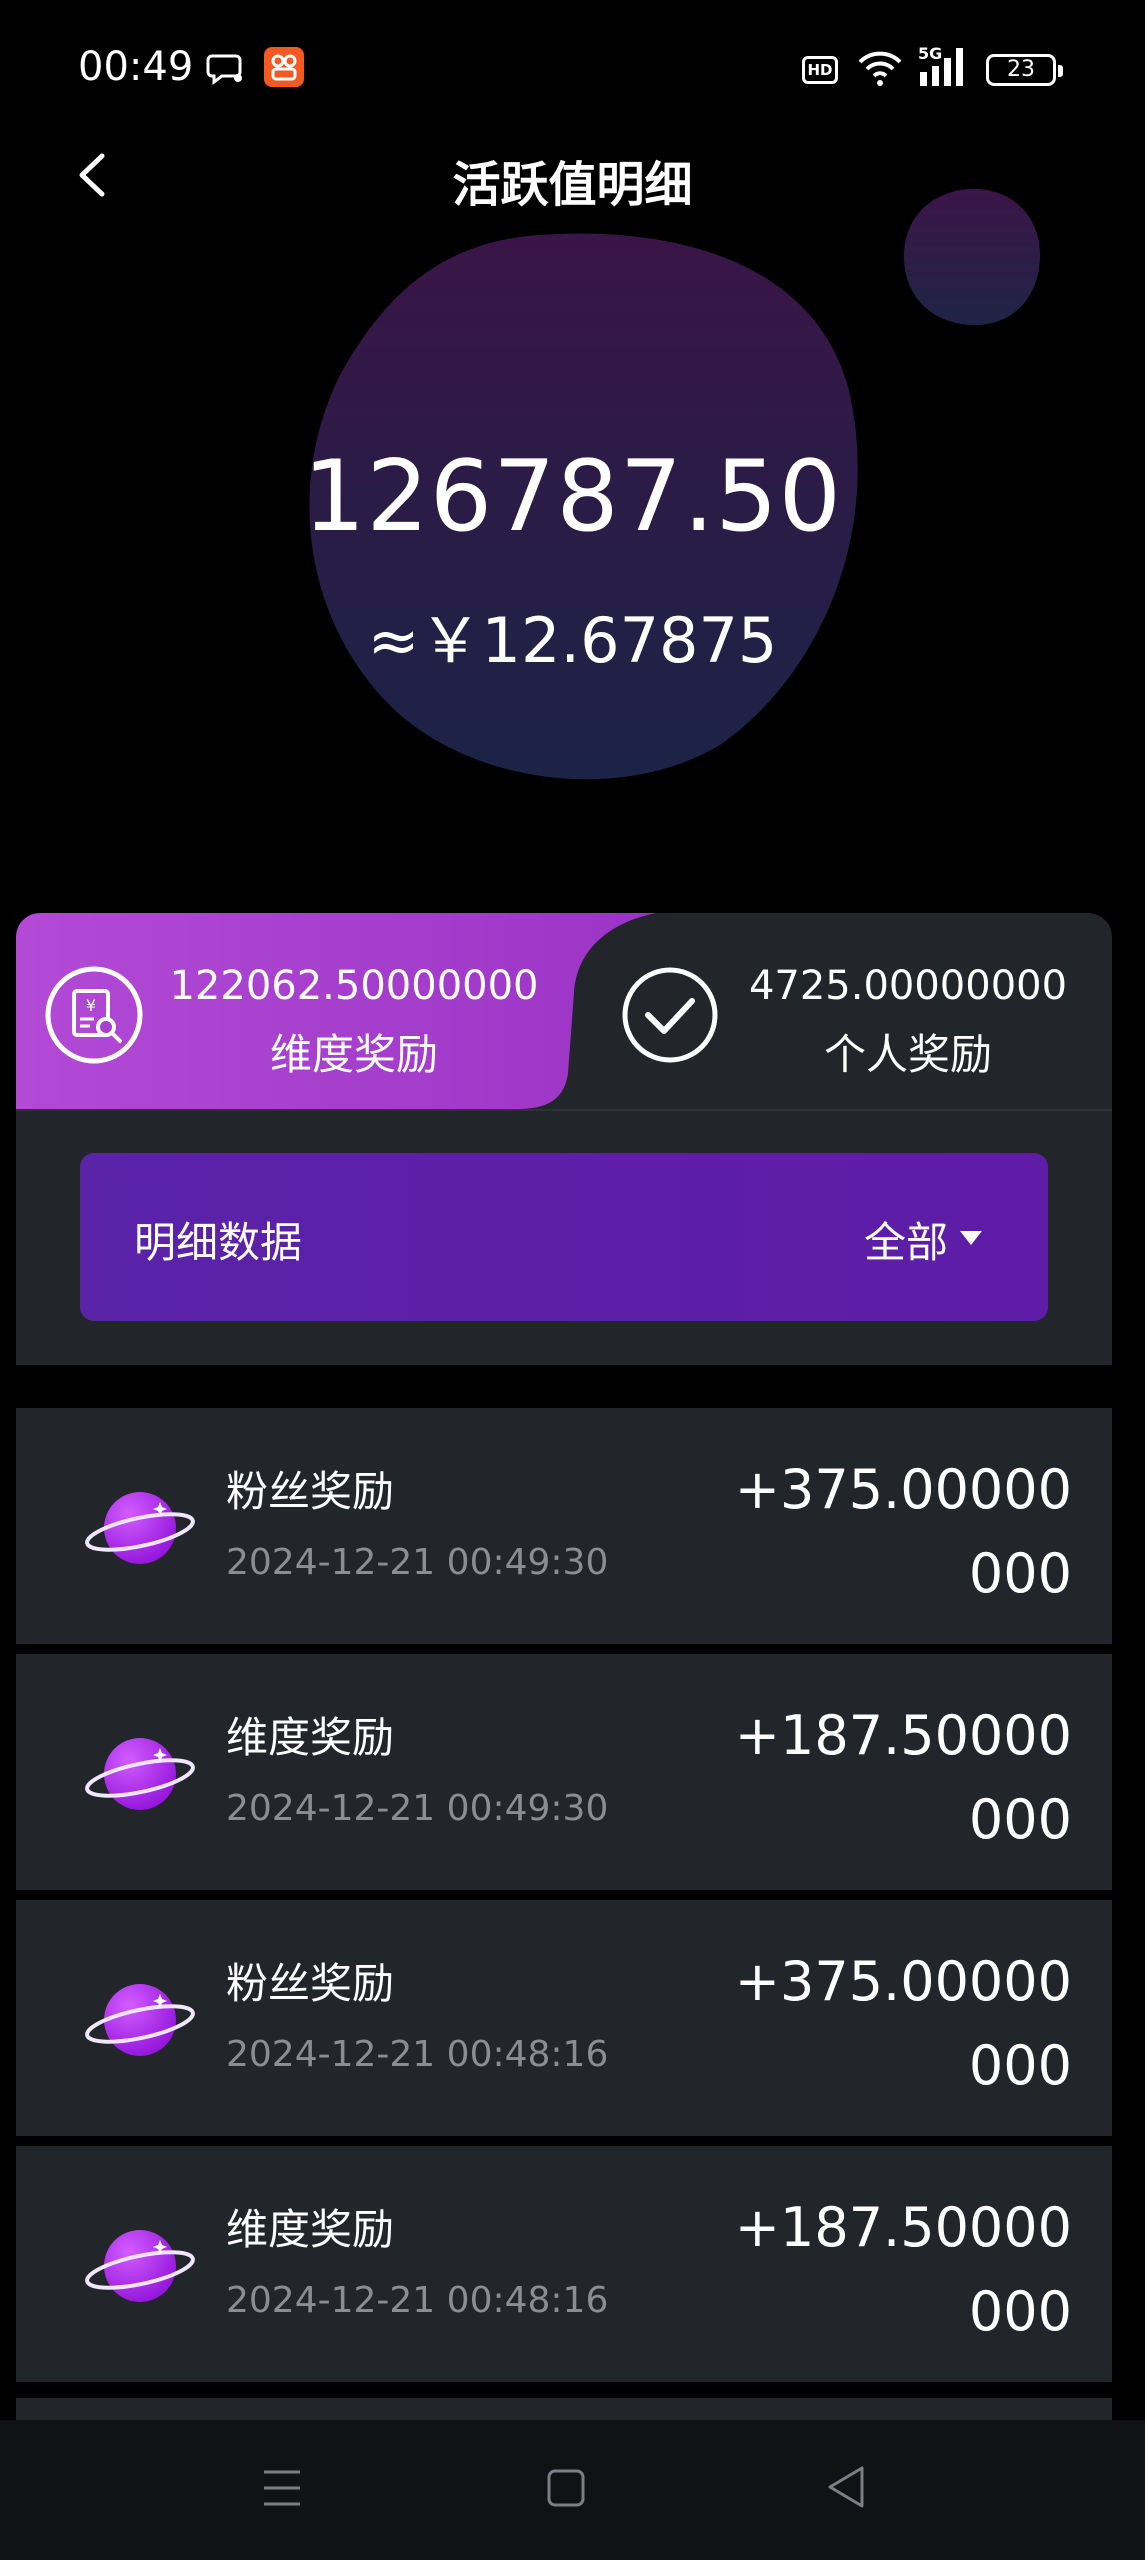 This screenshot has width=1145, height=2560. I want to click on dimension-reward-label: 维度奖励, so click(353, 1054).